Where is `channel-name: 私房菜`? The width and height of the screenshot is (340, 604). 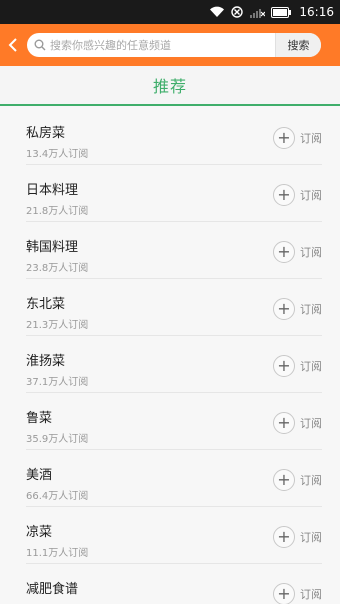 channel-name: 私房菜 is located at coordinates (46, 133).